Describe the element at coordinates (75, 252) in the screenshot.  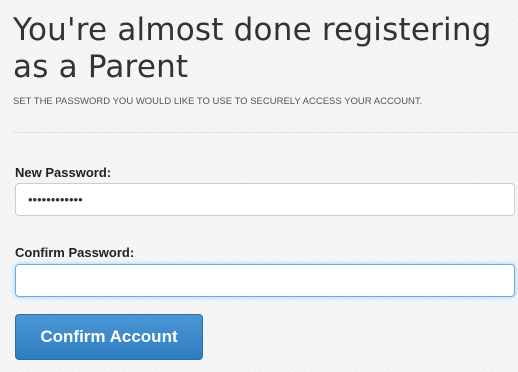
I see `confirm-password-label: Confirm Password:` at that location.